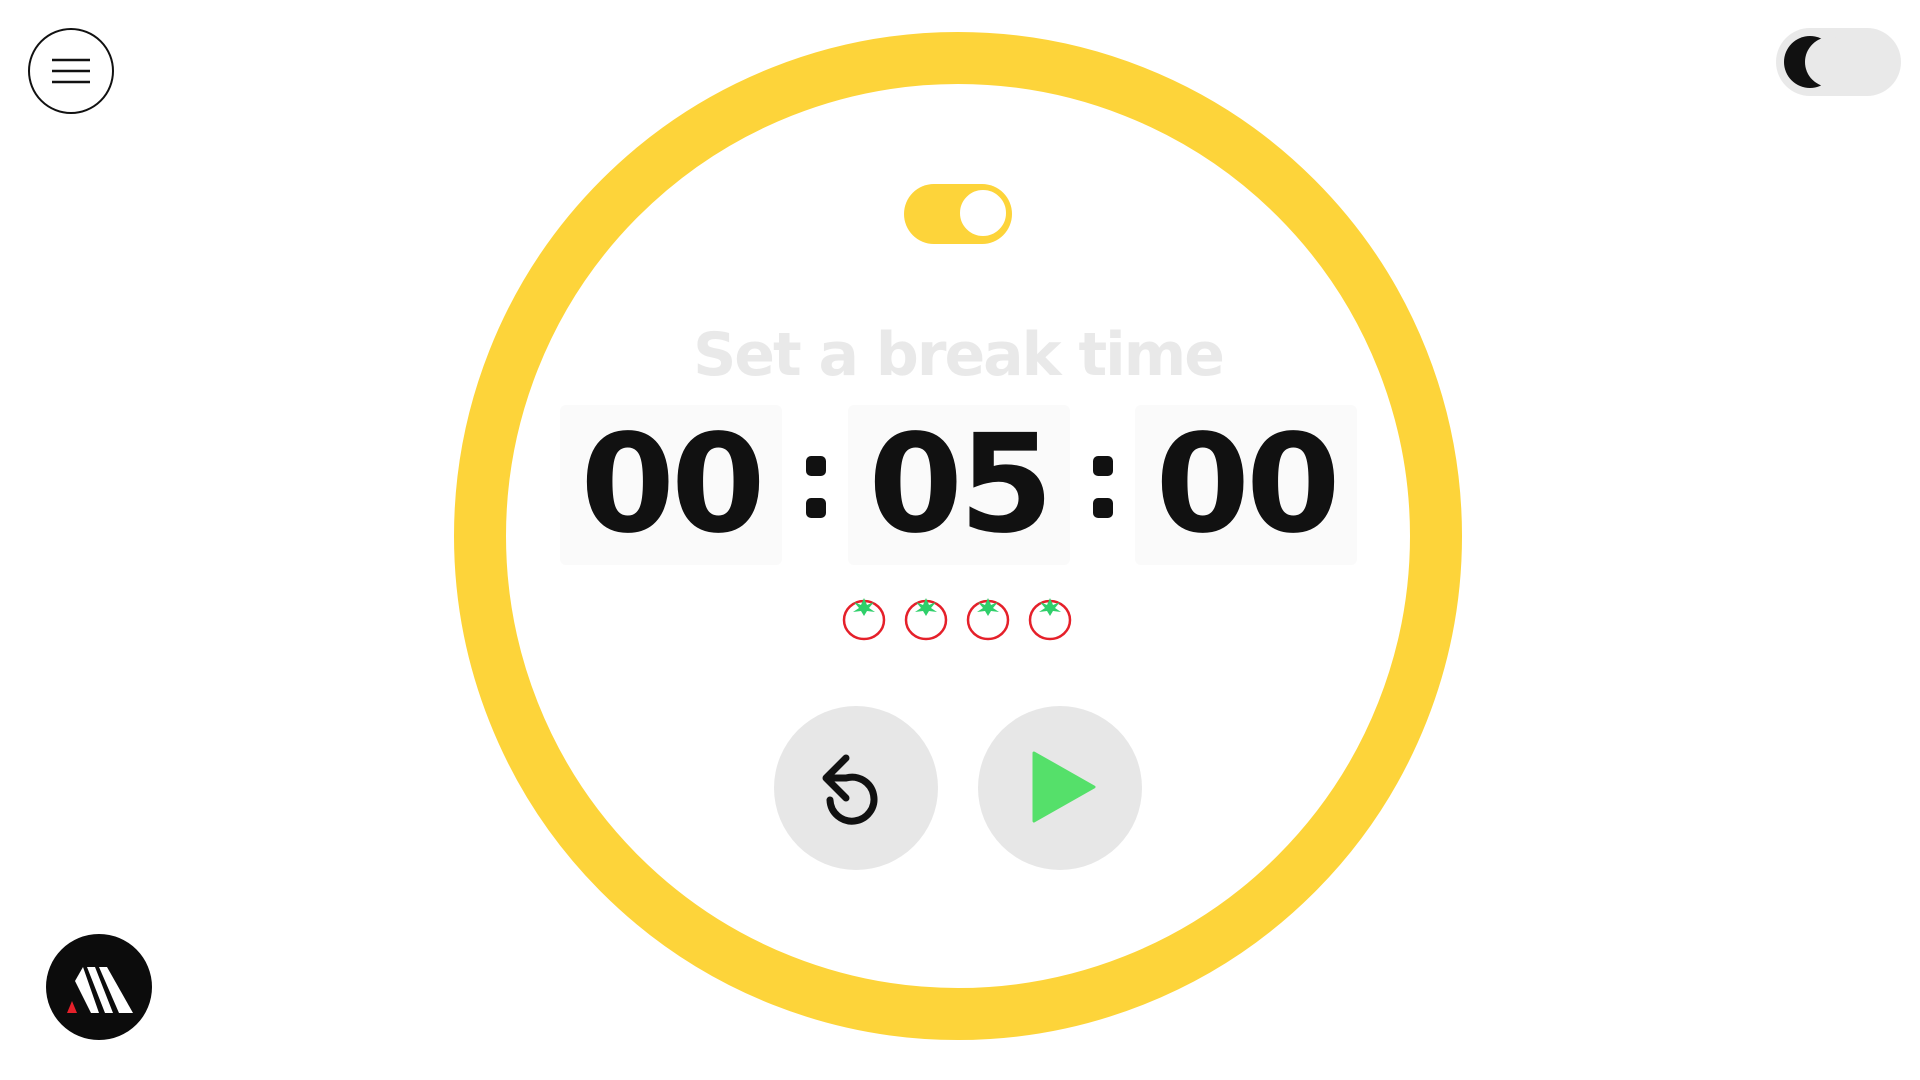 The image size is (1920, 1080). I want to click on brand-logo-icon, so click(100, 990).